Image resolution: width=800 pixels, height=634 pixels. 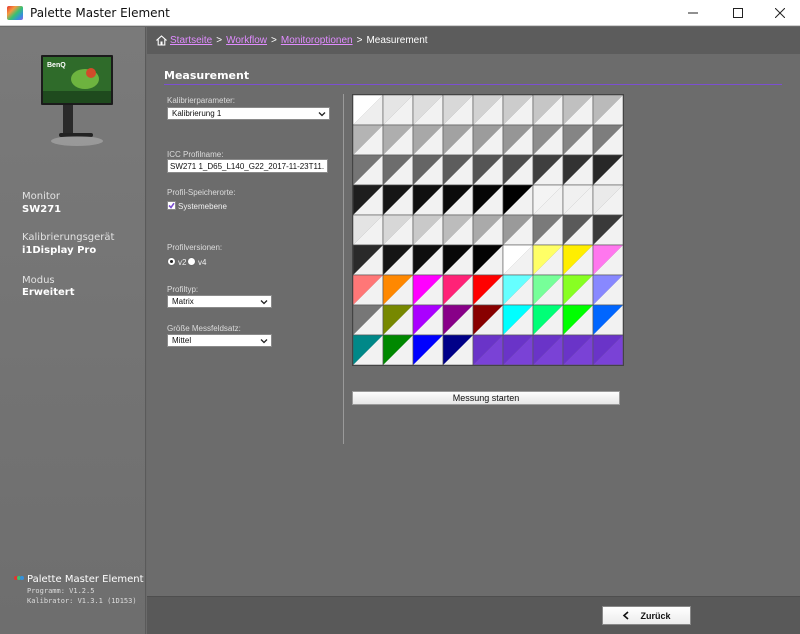 What do you see at coordinates (738, 13) in the screenshot?
I see `maximize-button` at bounding box center [738, 13].